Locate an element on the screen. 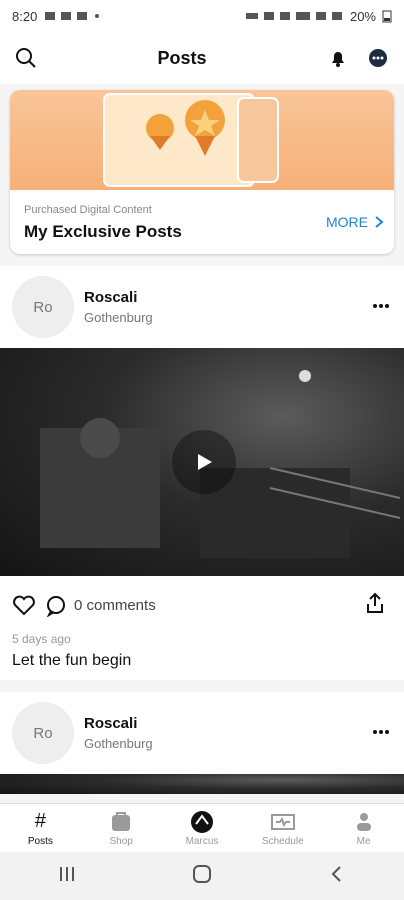 This screenshot has height=900, width=404. system-navigation-bar is located at coordinates (202, 876).